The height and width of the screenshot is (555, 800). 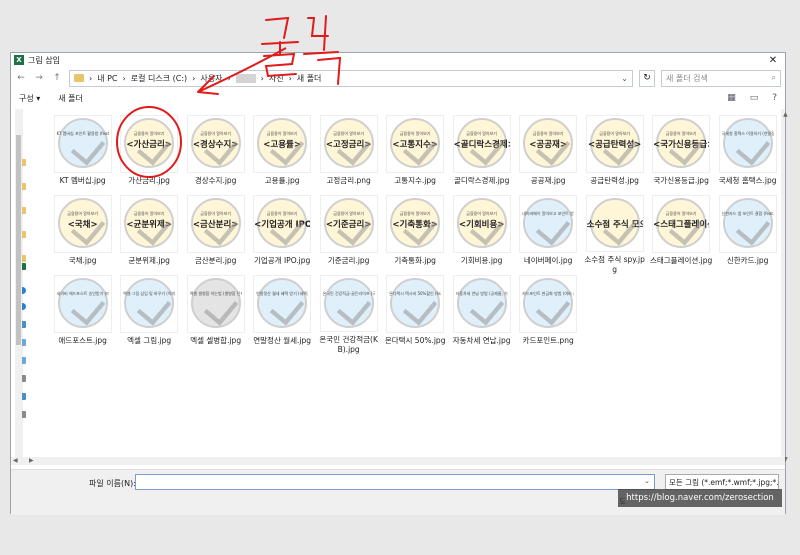 What do you see at coordinates (348, 303) in the screenshot?
I see `file-thumbnail: 온국민 건강적금-골든라이프 (국민은행 연 10%)` at bounding box center [348, 303].